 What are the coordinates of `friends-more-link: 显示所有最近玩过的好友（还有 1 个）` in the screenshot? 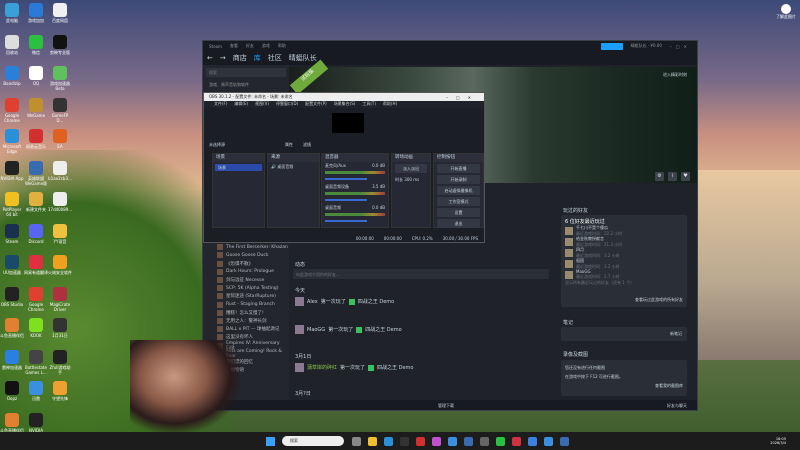 It's located at (624, 283).